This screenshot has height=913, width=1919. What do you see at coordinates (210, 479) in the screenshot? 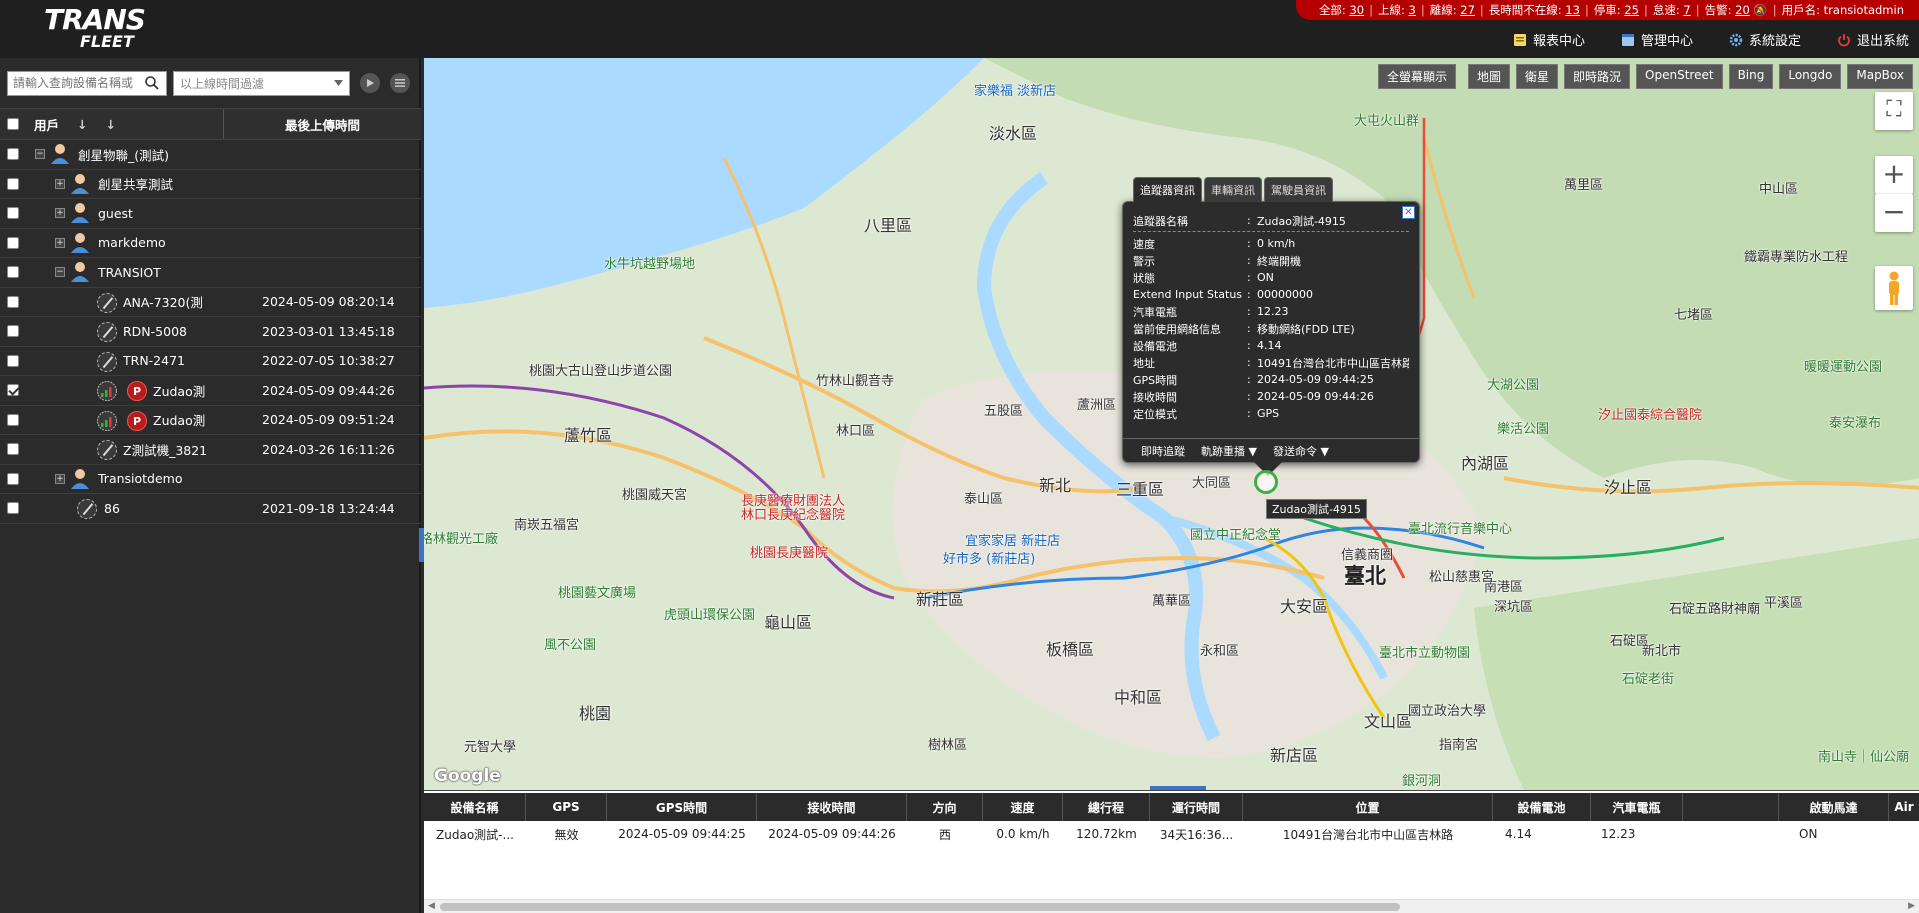
I see `tree-row-group: + Transiotdemo` at bounding box center [210, 479].